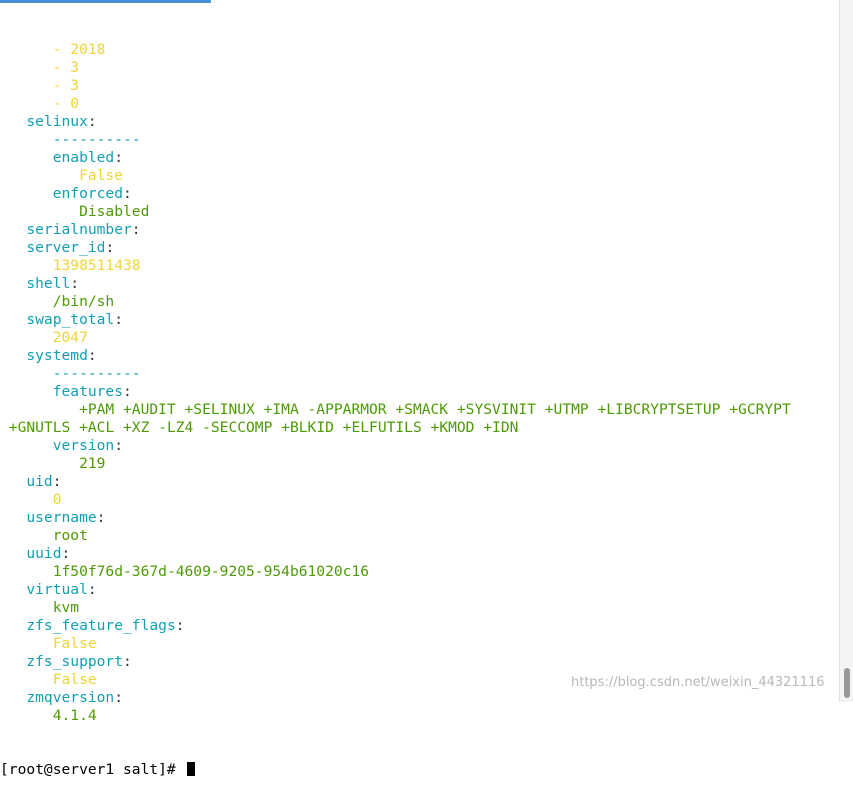 This screenshot has width=853, height=797. Describe the element at coordinates (66, 85) in the screenshot. I see `output-segment: - 3` at that location.